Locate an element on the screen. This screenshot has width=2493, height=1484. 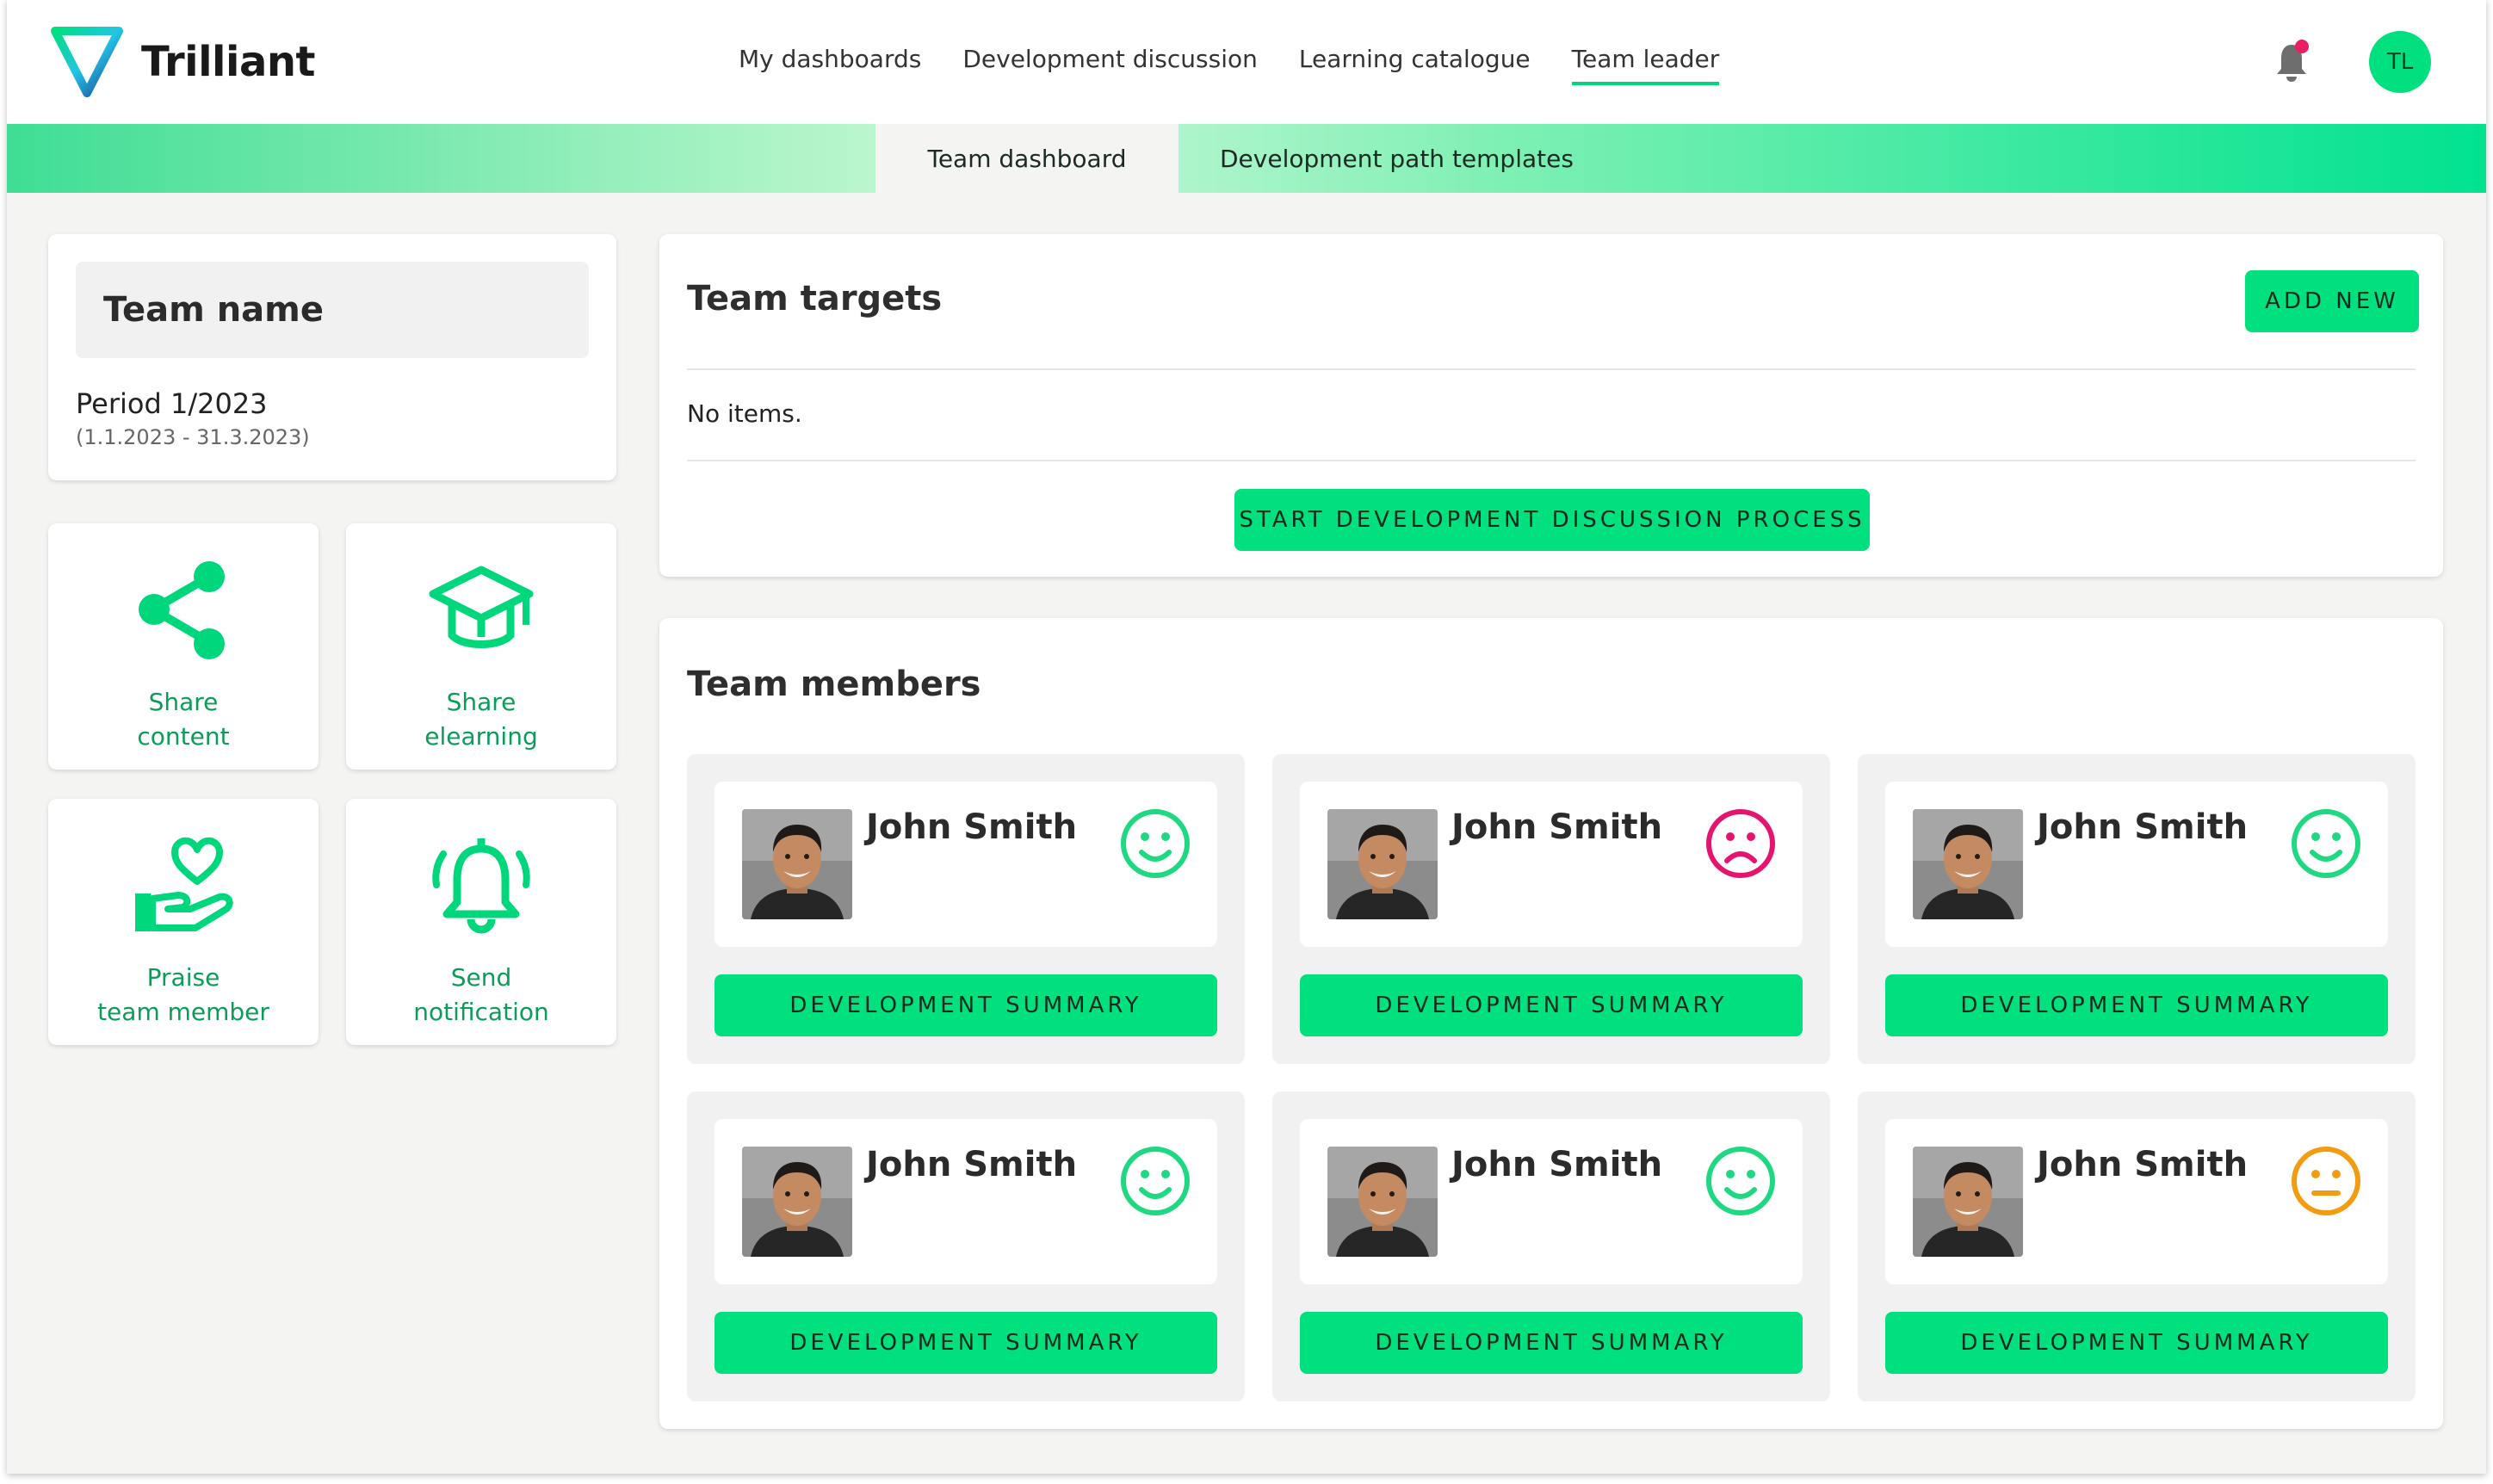
notification-dot is located at coordinates (2302, 46).